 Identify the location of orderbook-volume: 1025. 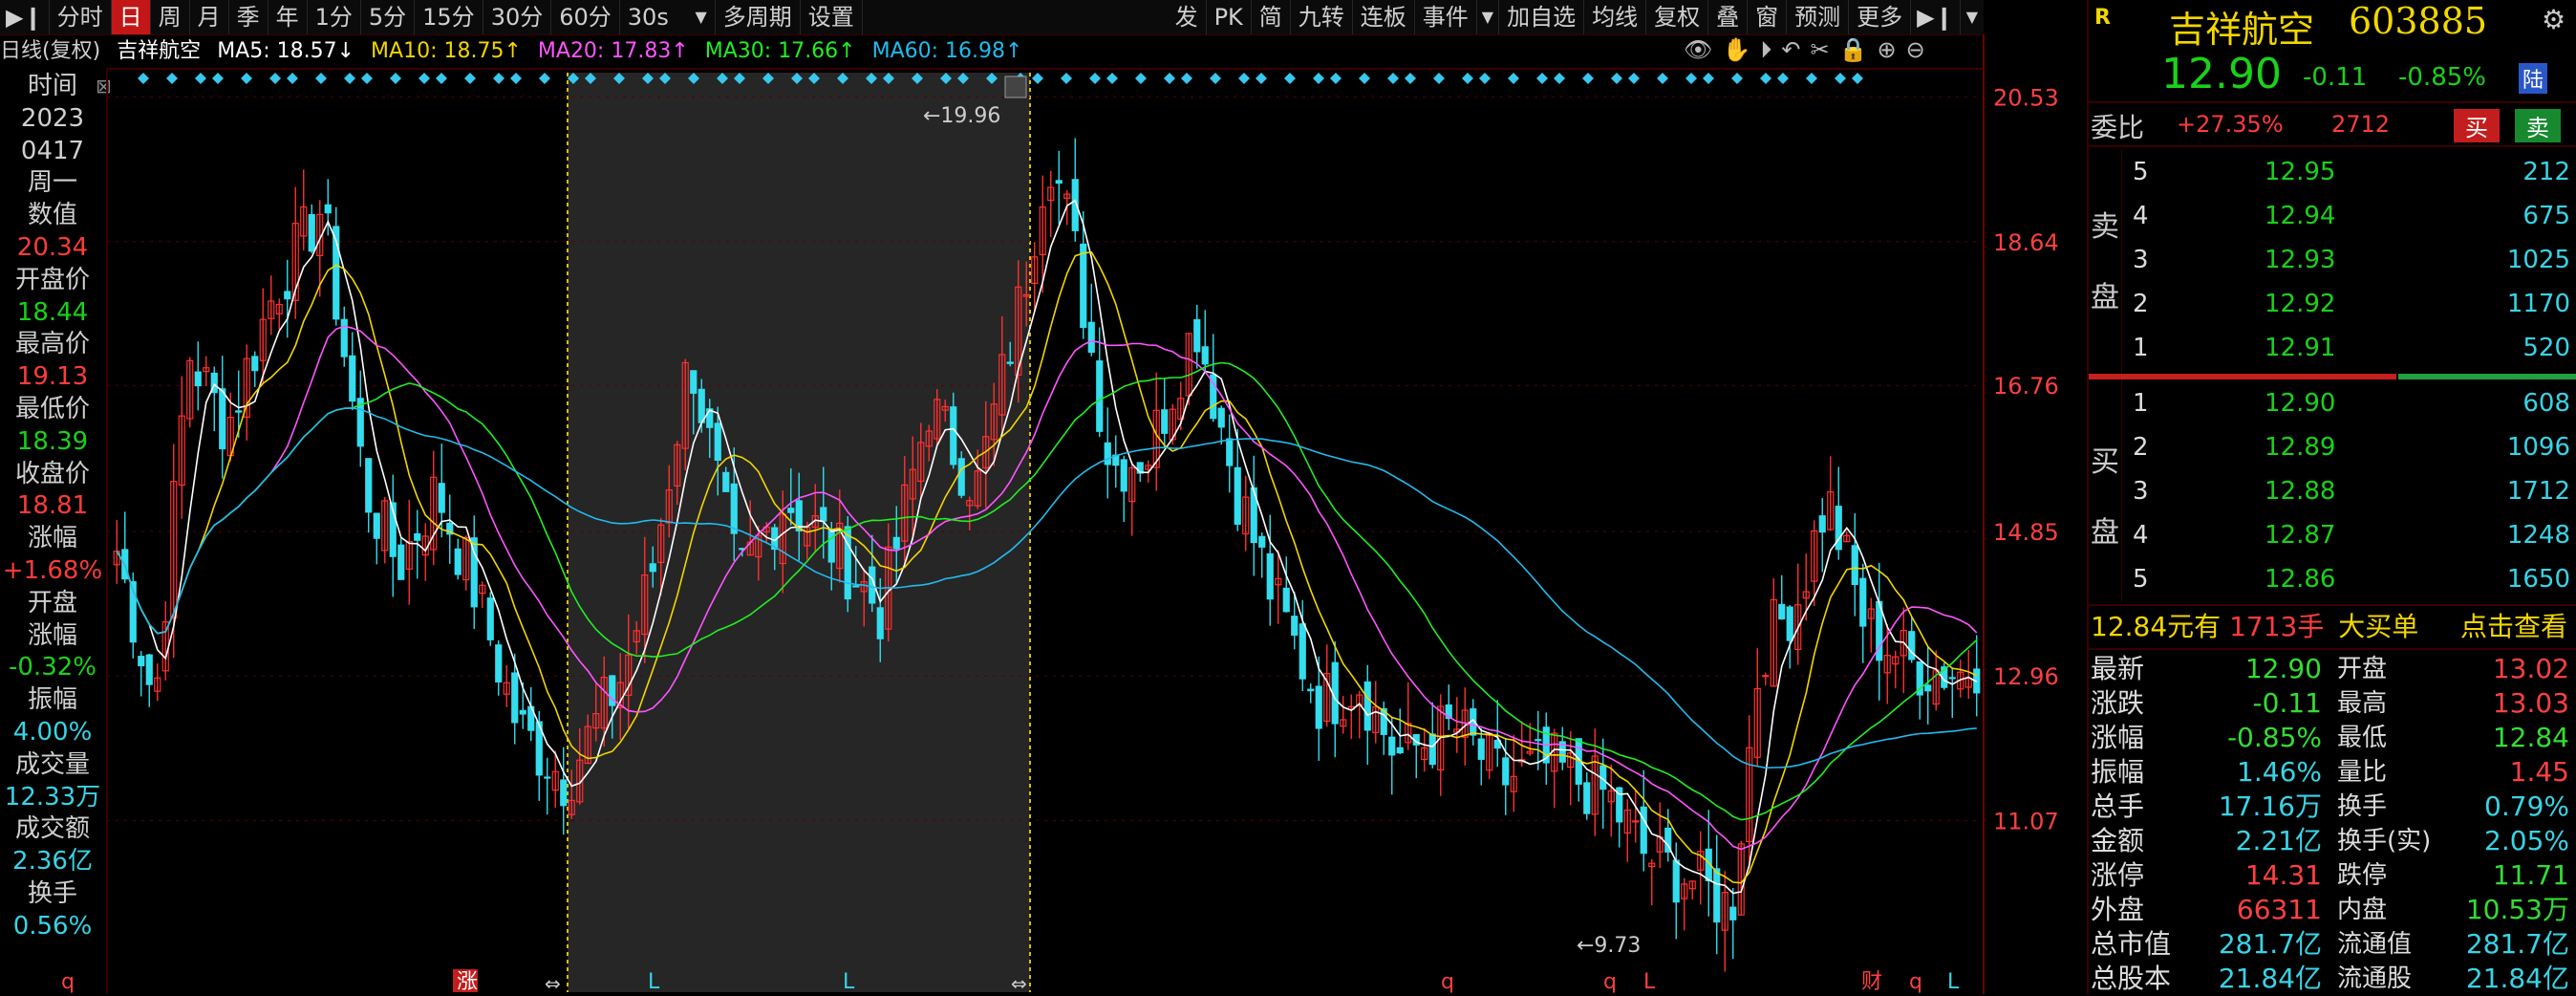
(2538, 260).